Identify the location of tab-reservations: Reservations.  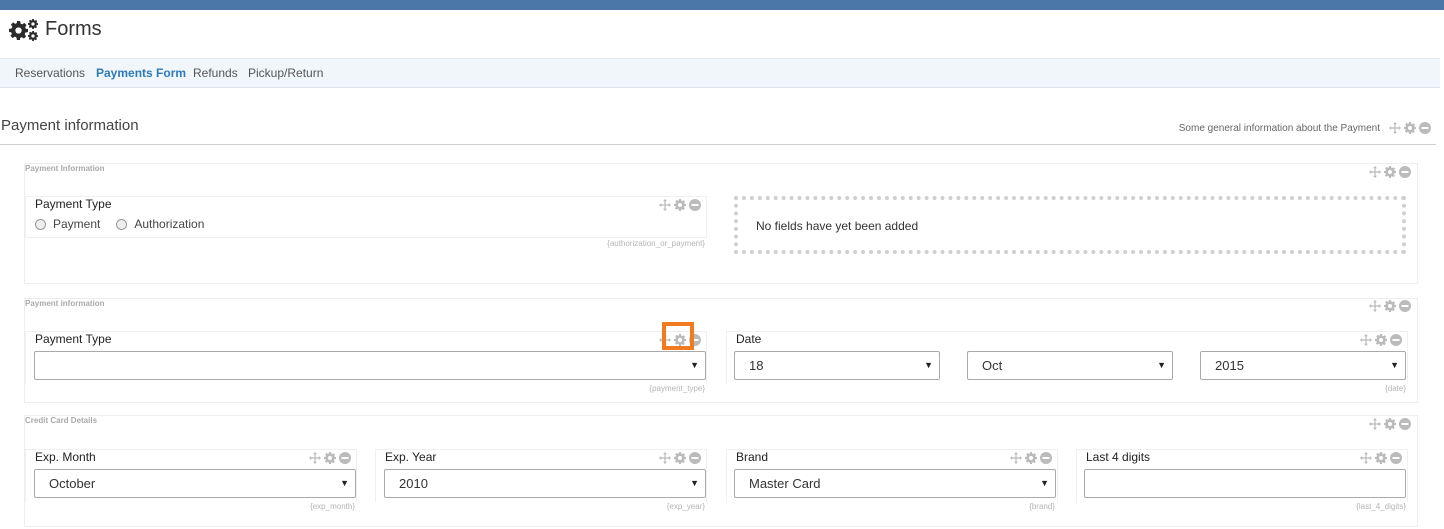
(50, 73).